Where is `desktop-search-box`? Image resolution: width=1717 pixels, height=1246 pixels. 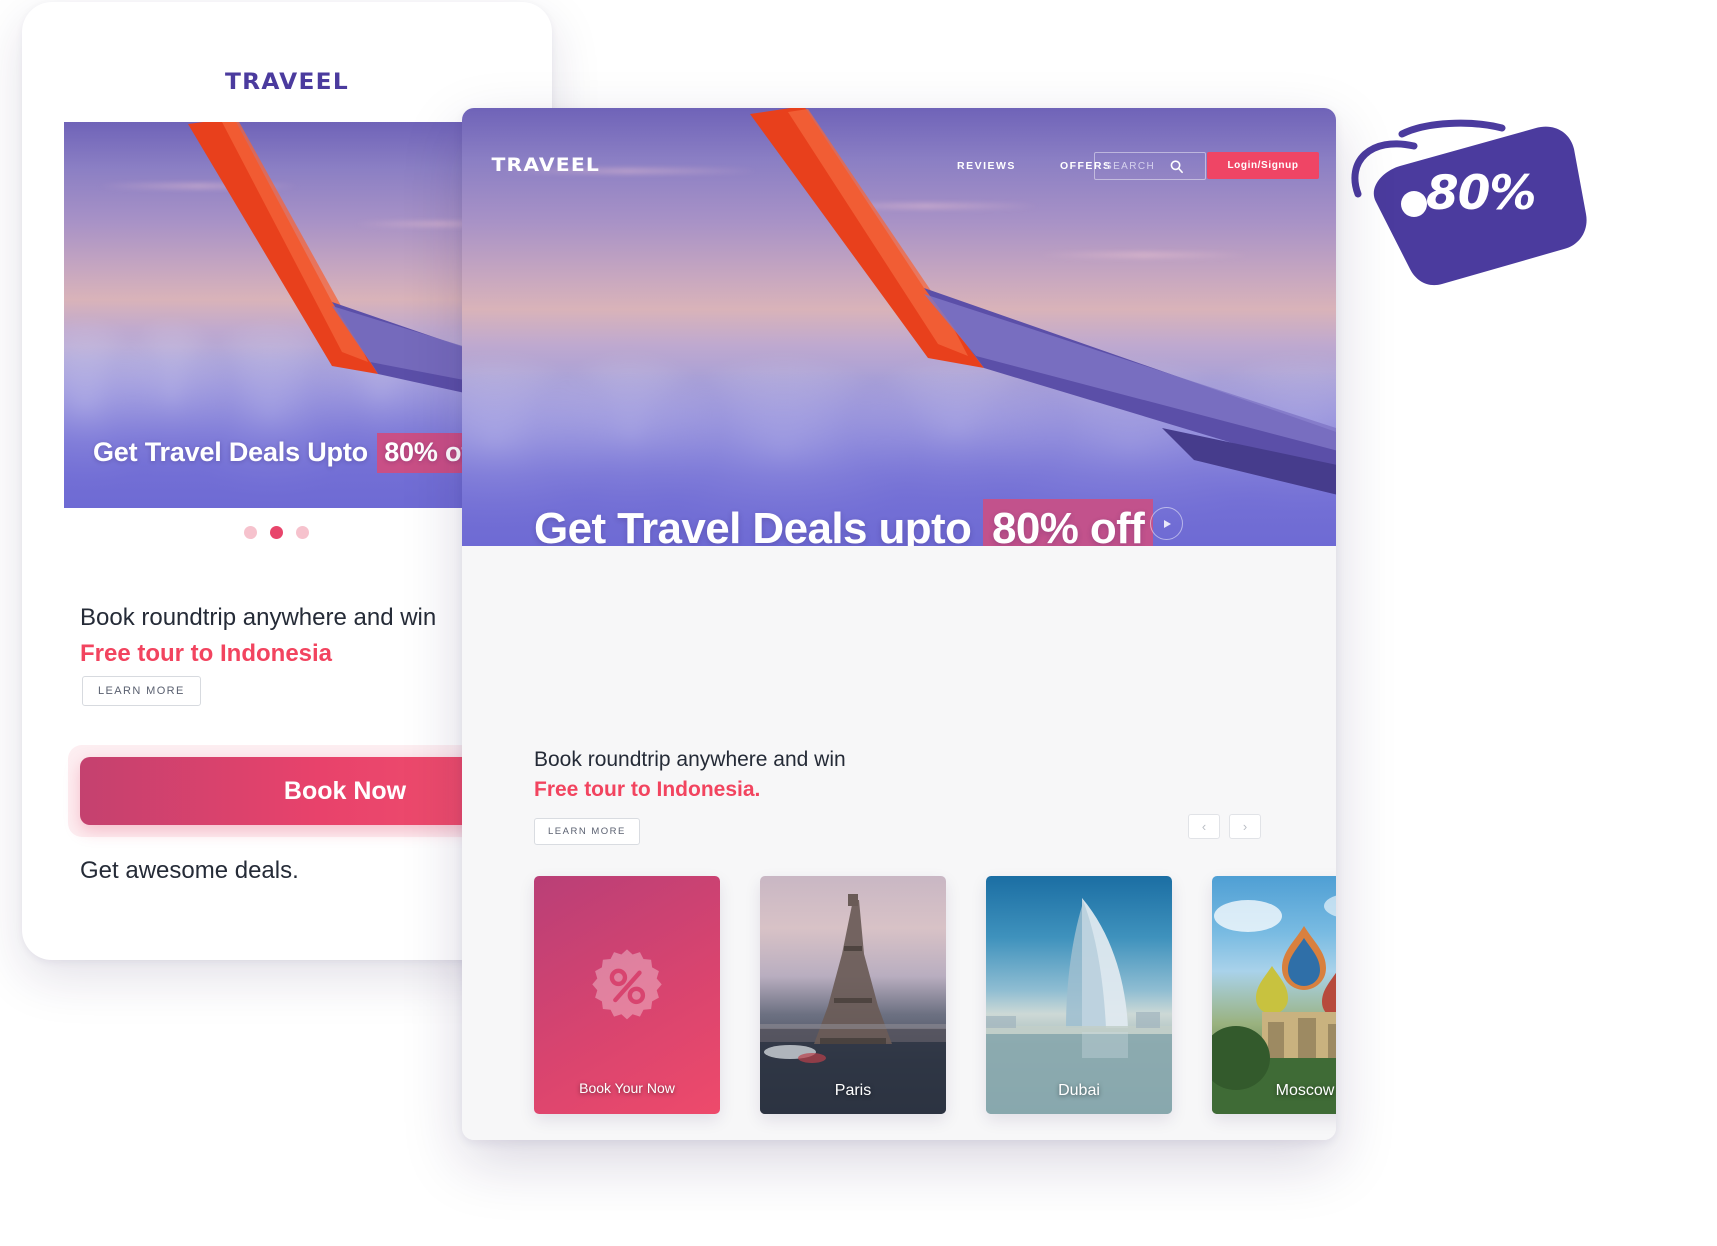 desktop-search-box is located at coordinates (1150, 166).